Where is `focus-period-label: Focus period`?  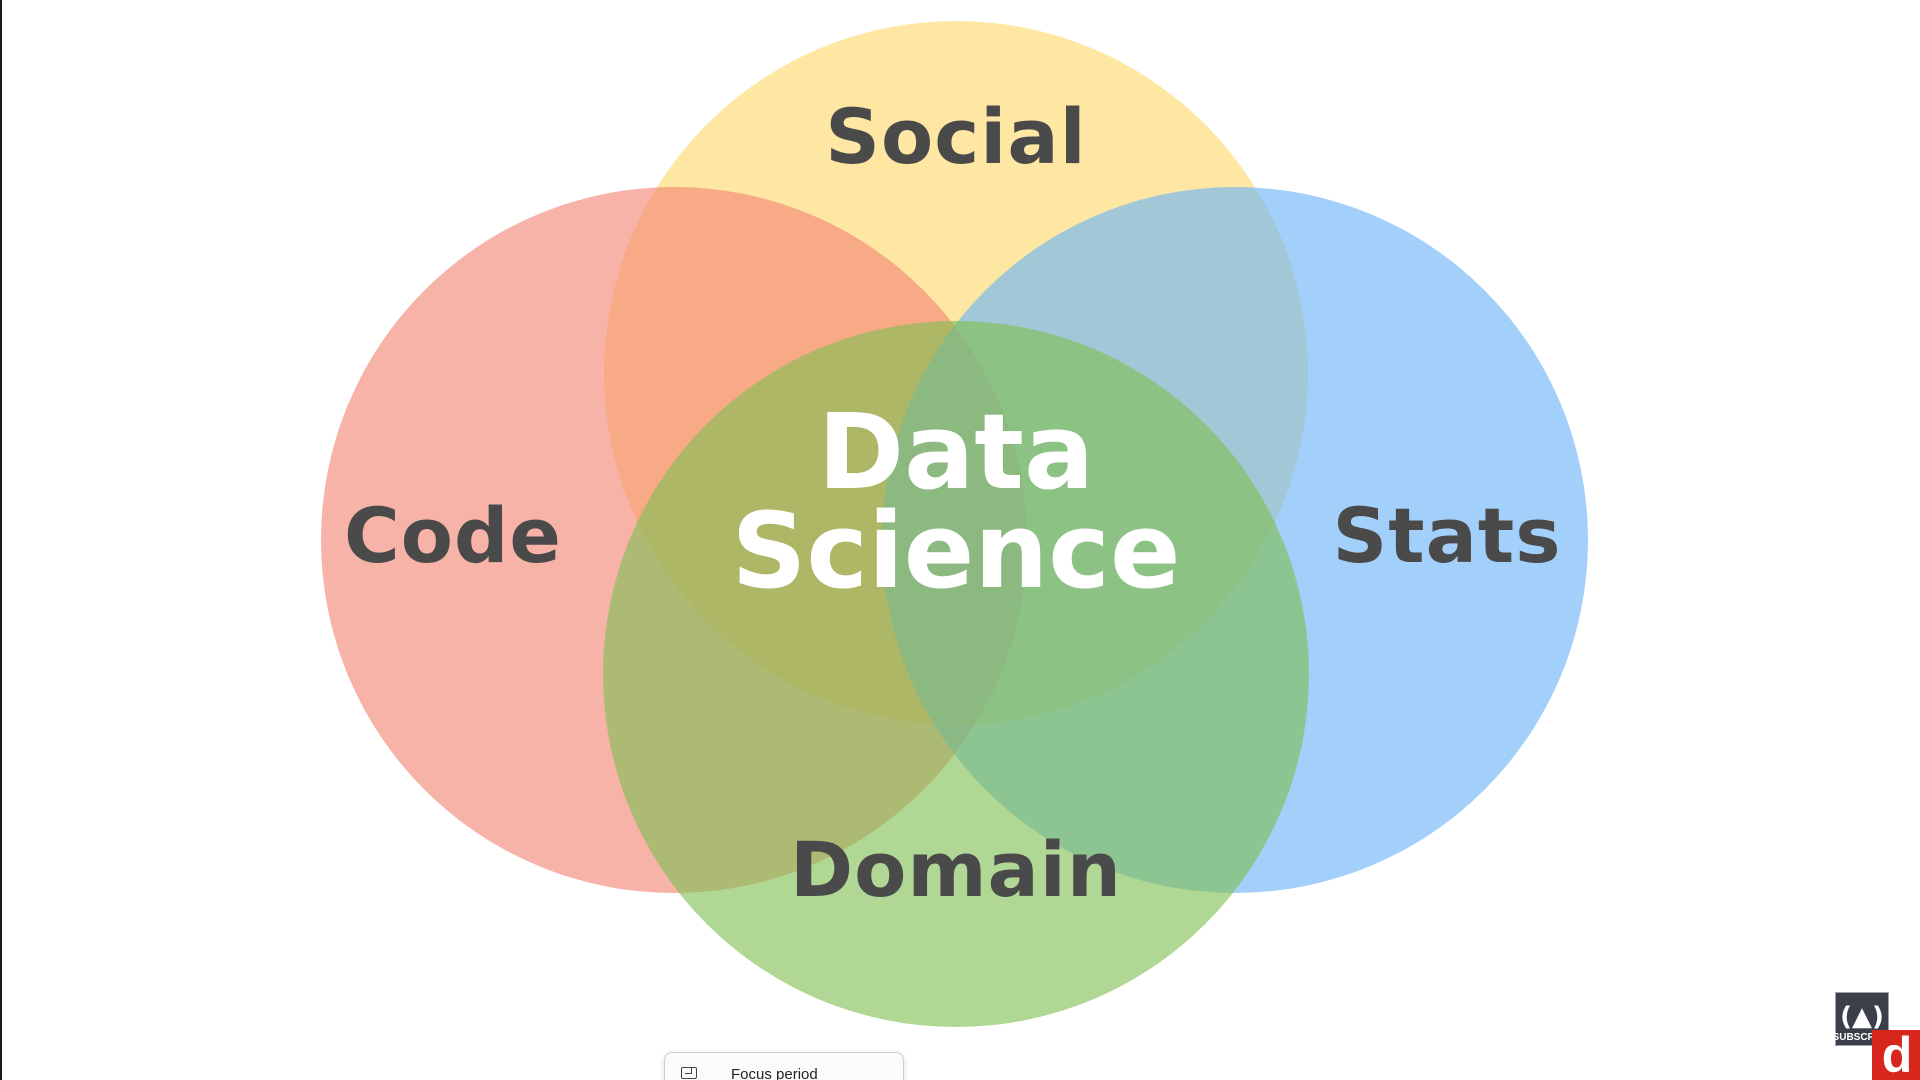
focus-period-label: Focus period is located at coordinates (774, 1073).